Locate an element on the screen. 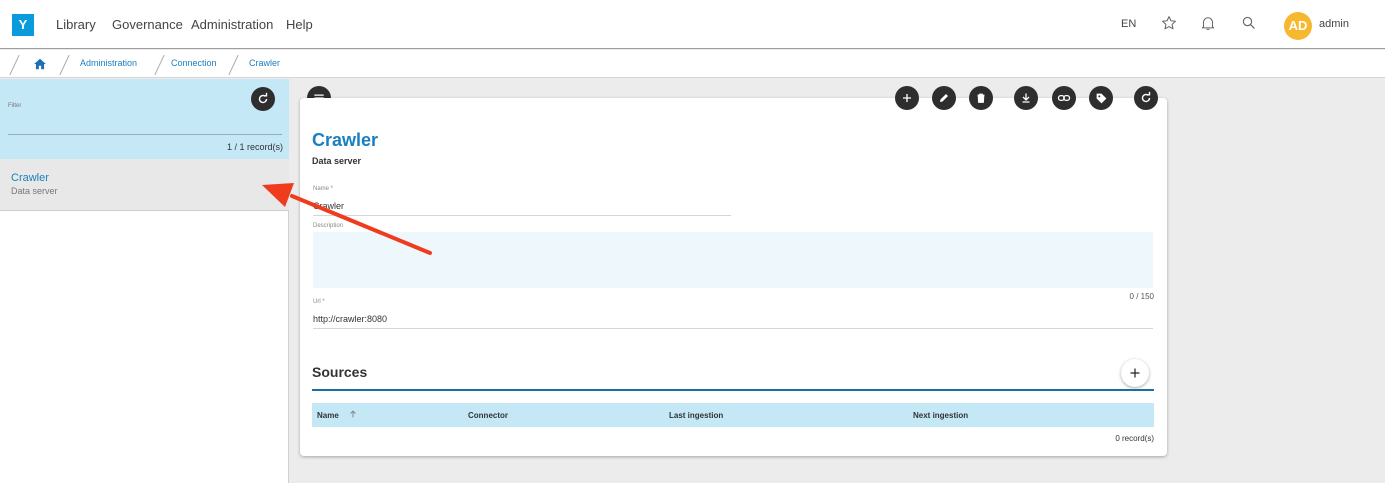 This screenshot has width=1385, height=483. star-icon is located at coordinates (1170, 24).